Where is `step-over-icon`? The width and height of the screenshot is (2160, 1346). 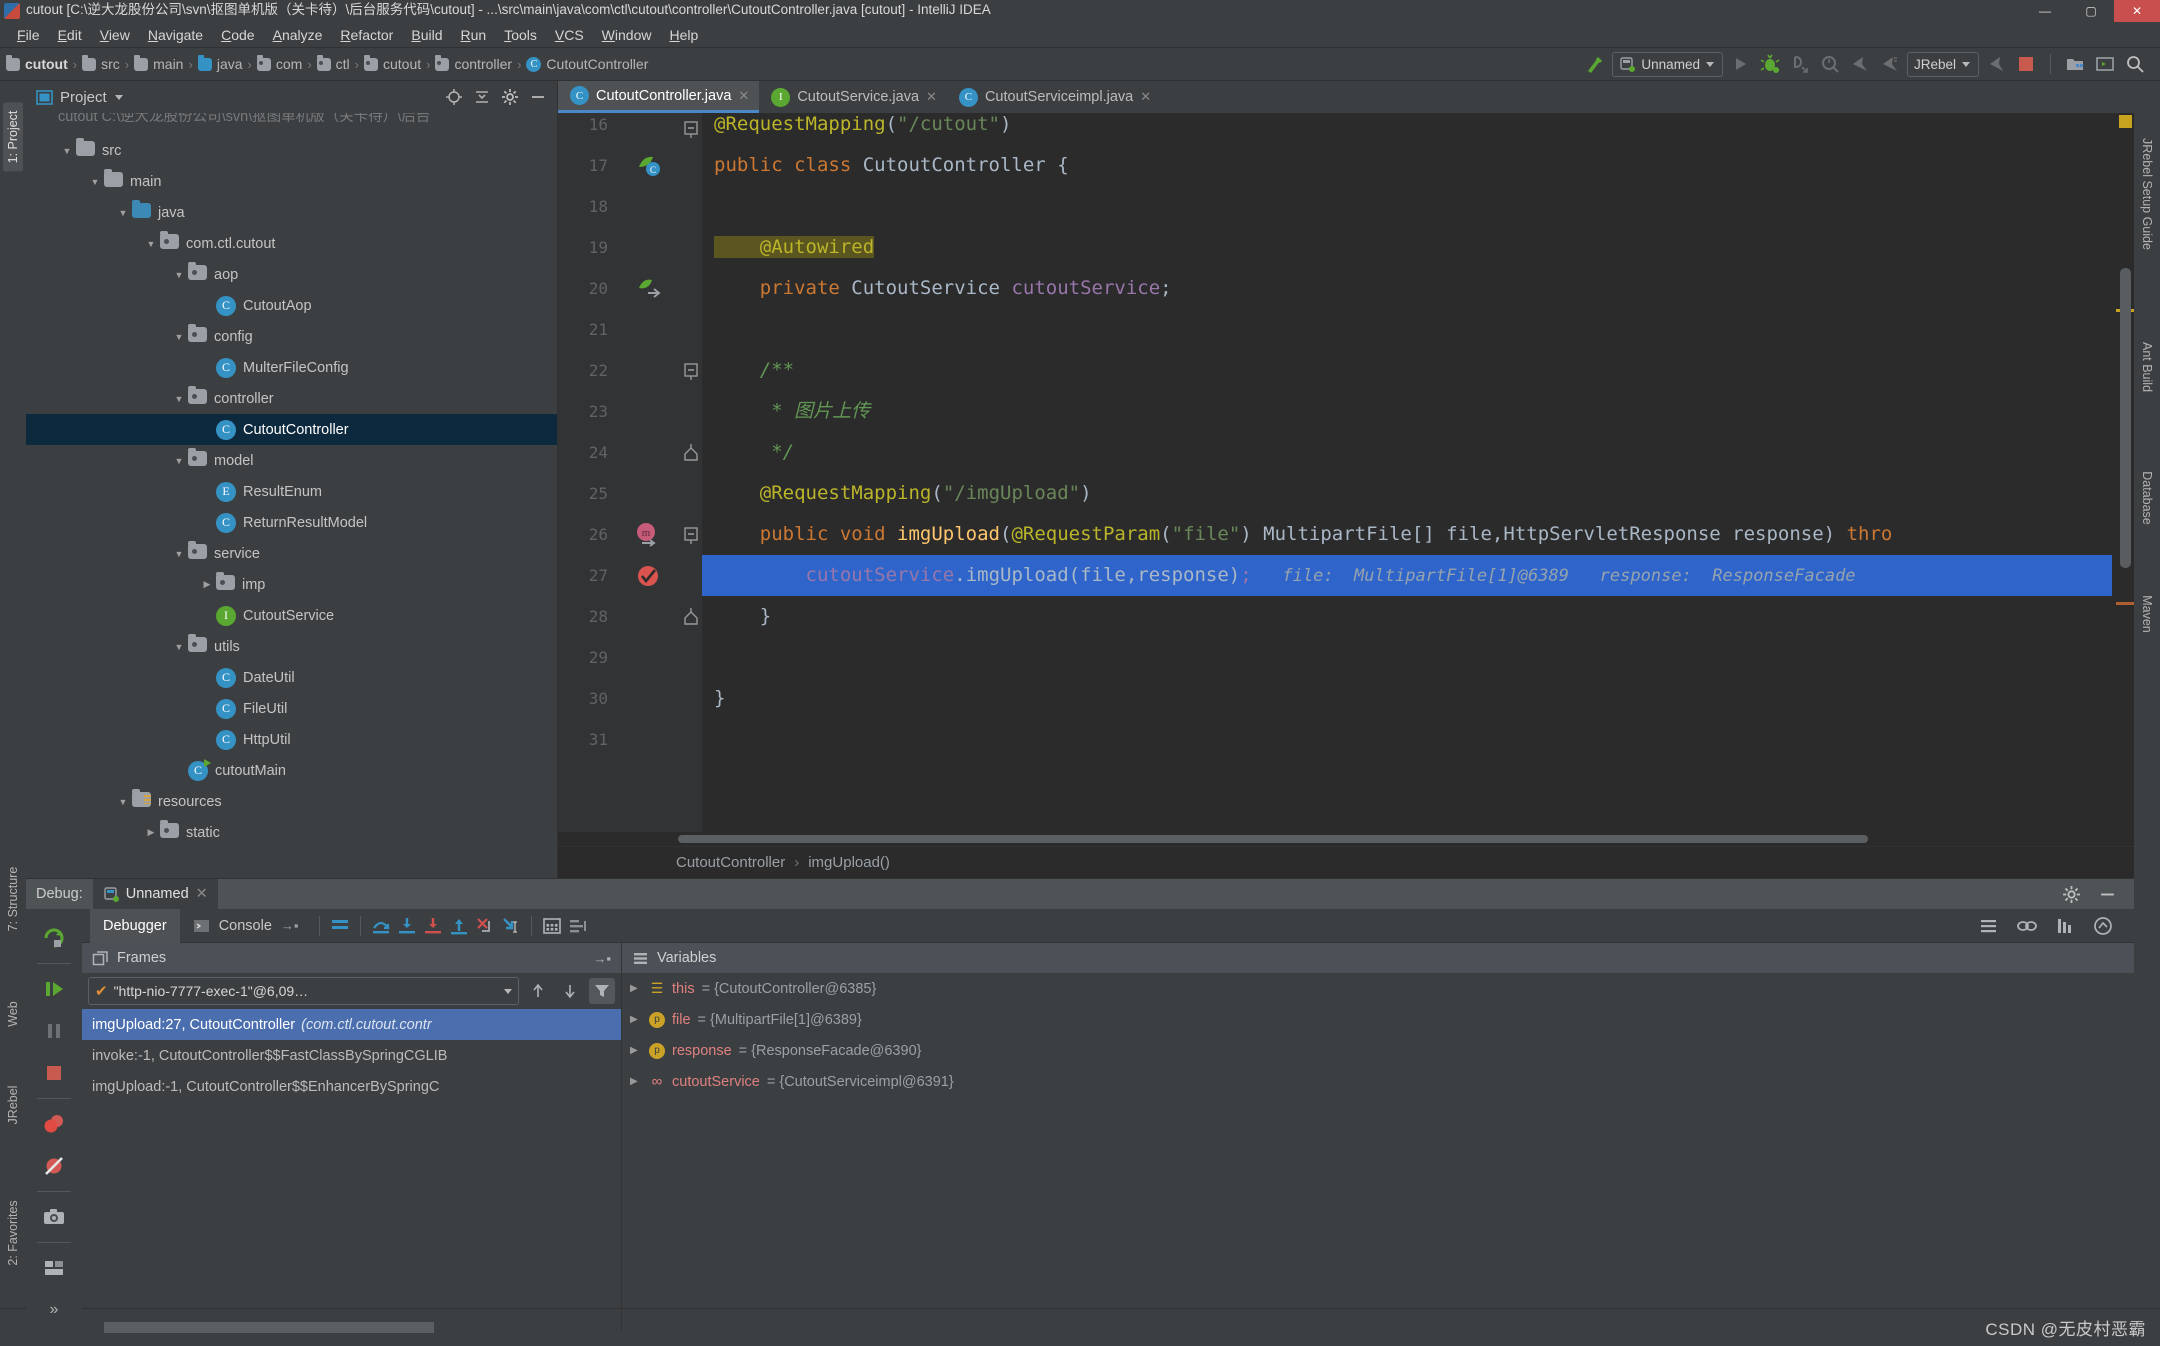
step-over-icon is located at coordinates (381, 926).